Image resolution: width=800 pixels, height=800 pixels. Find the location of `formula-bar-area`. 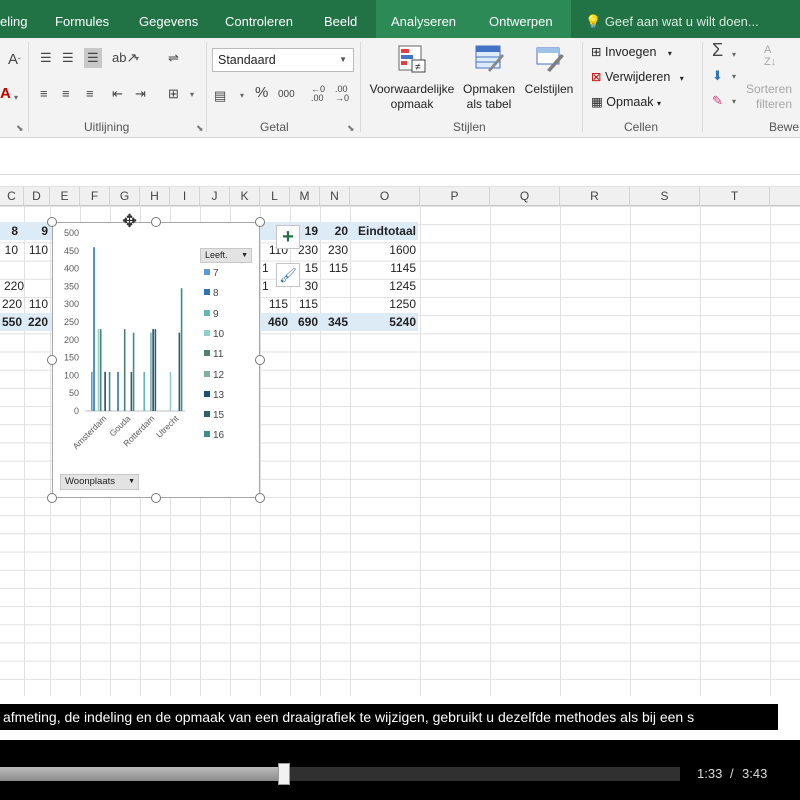

formula-bar-area is located at coordinates (400, 157).